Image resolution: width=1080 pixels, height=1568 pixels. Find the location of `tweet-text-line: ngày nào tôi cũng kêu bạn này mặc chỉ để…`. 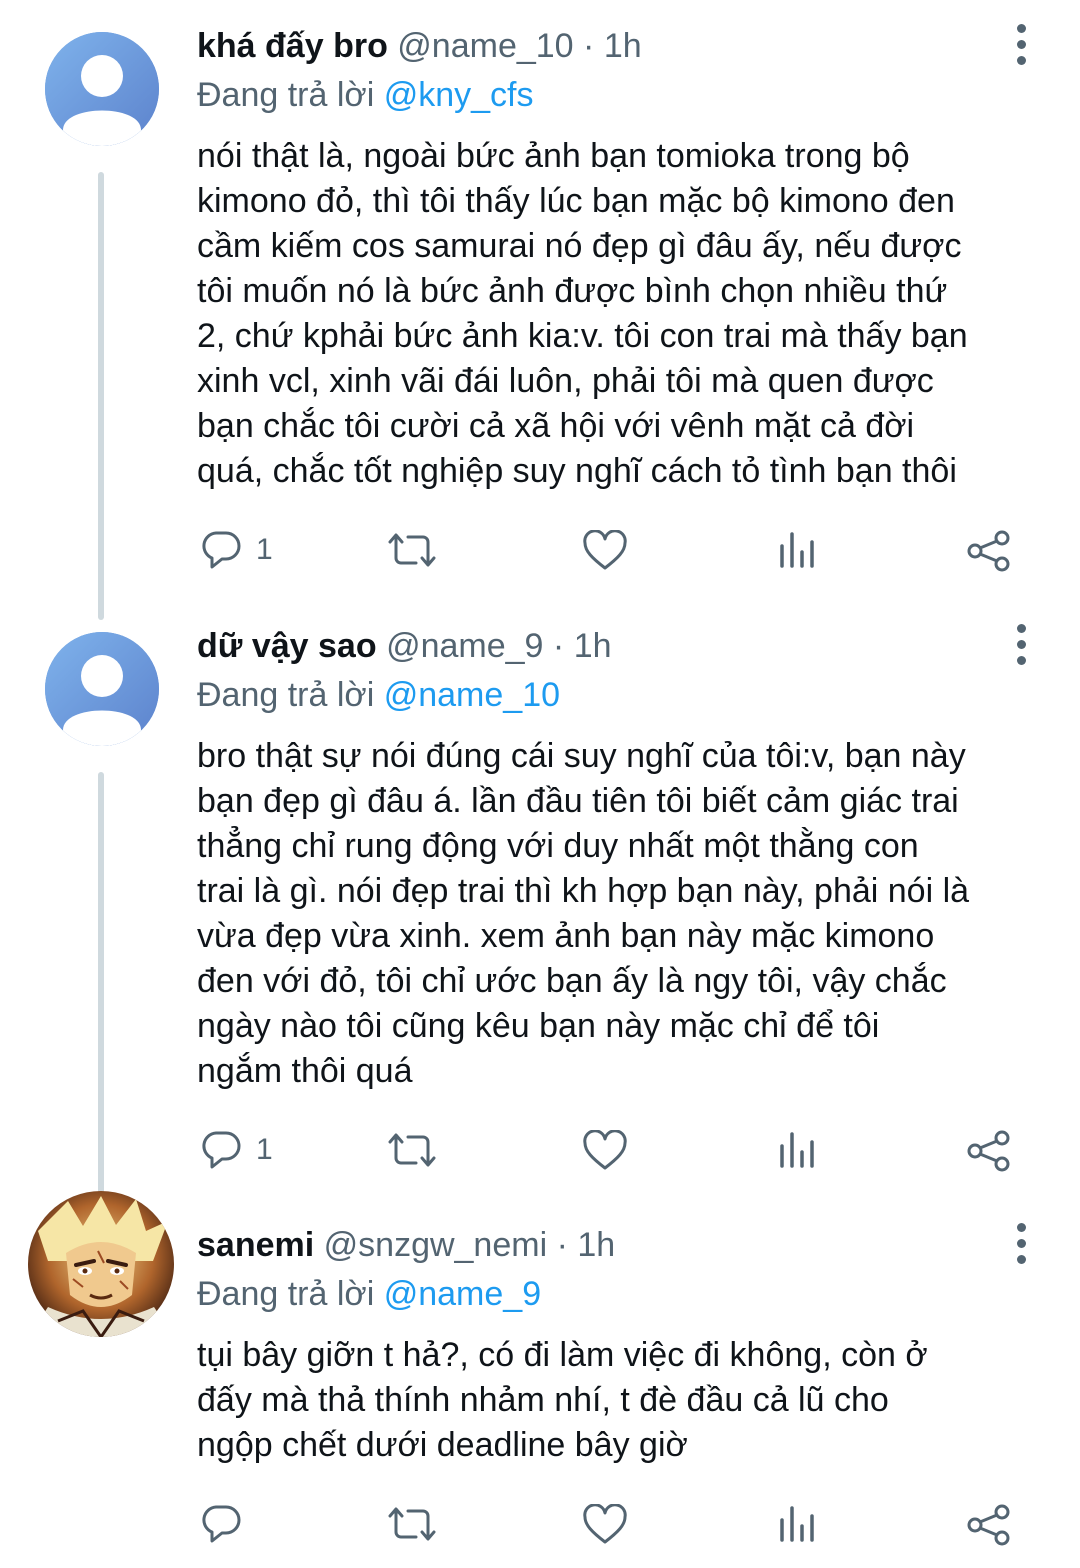

tweet-text-line: ngày nào tôi cũng kêu bạn này mặc chỉ để… is located at coordinates (538, 1026).